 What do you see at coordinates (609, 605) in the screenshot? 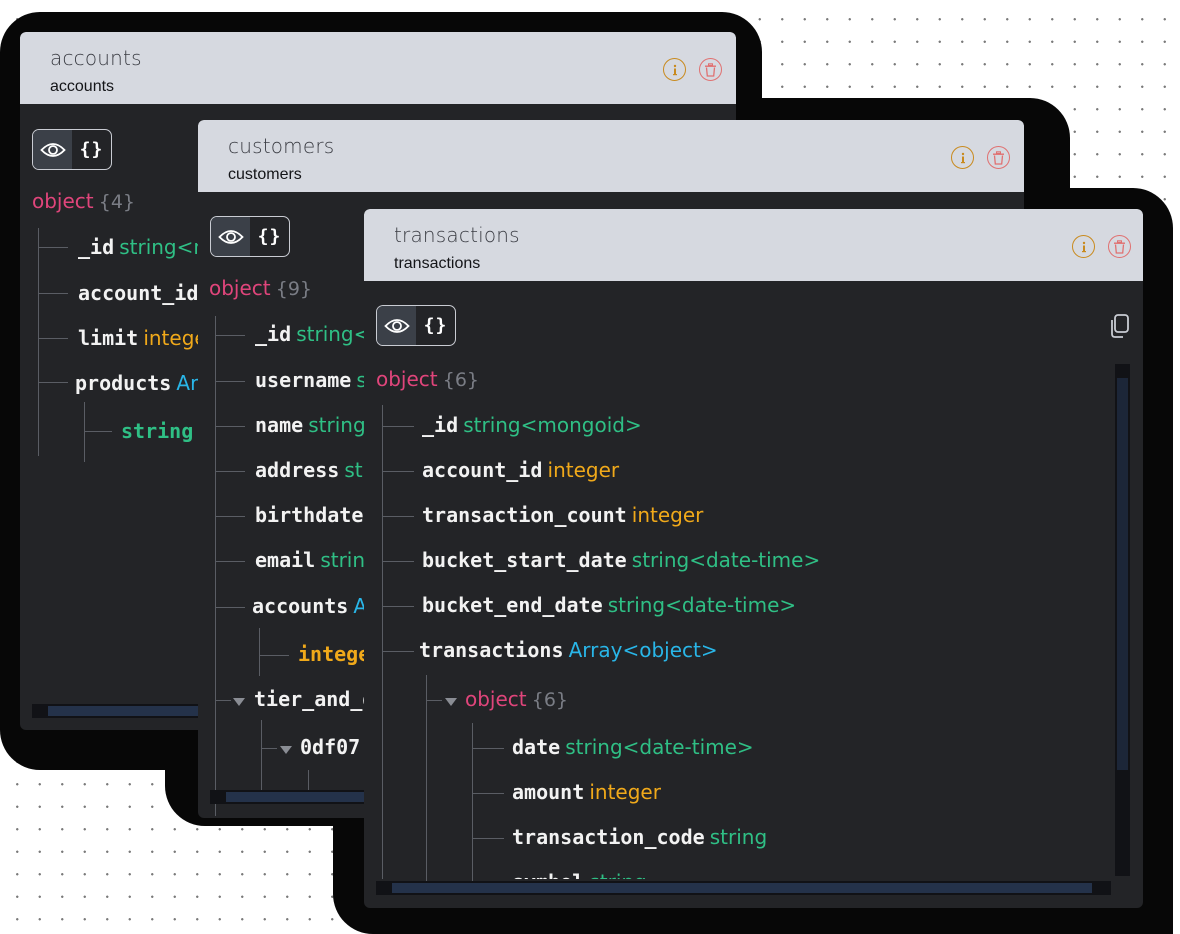
I see `field-row: bucket_end_date string<date-time>` at bounding box center [609, 605].